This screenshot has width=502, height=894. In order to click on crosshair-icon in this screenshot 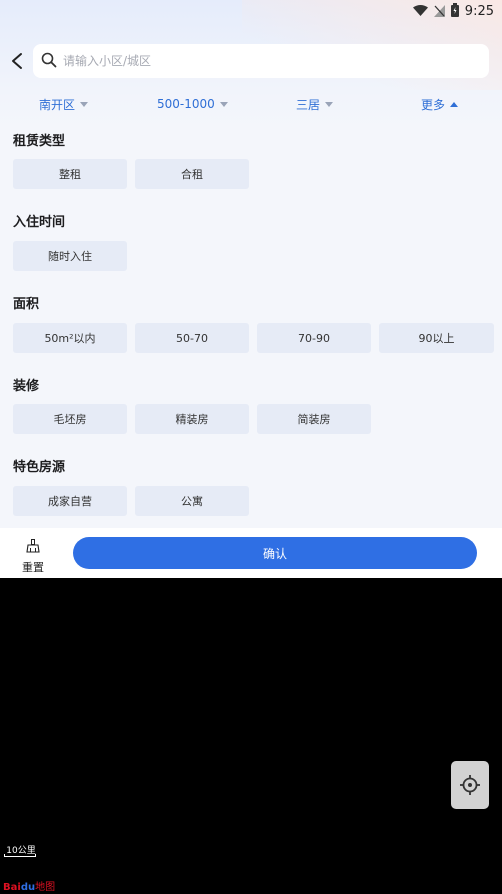, I will do `click(470, 785)`.